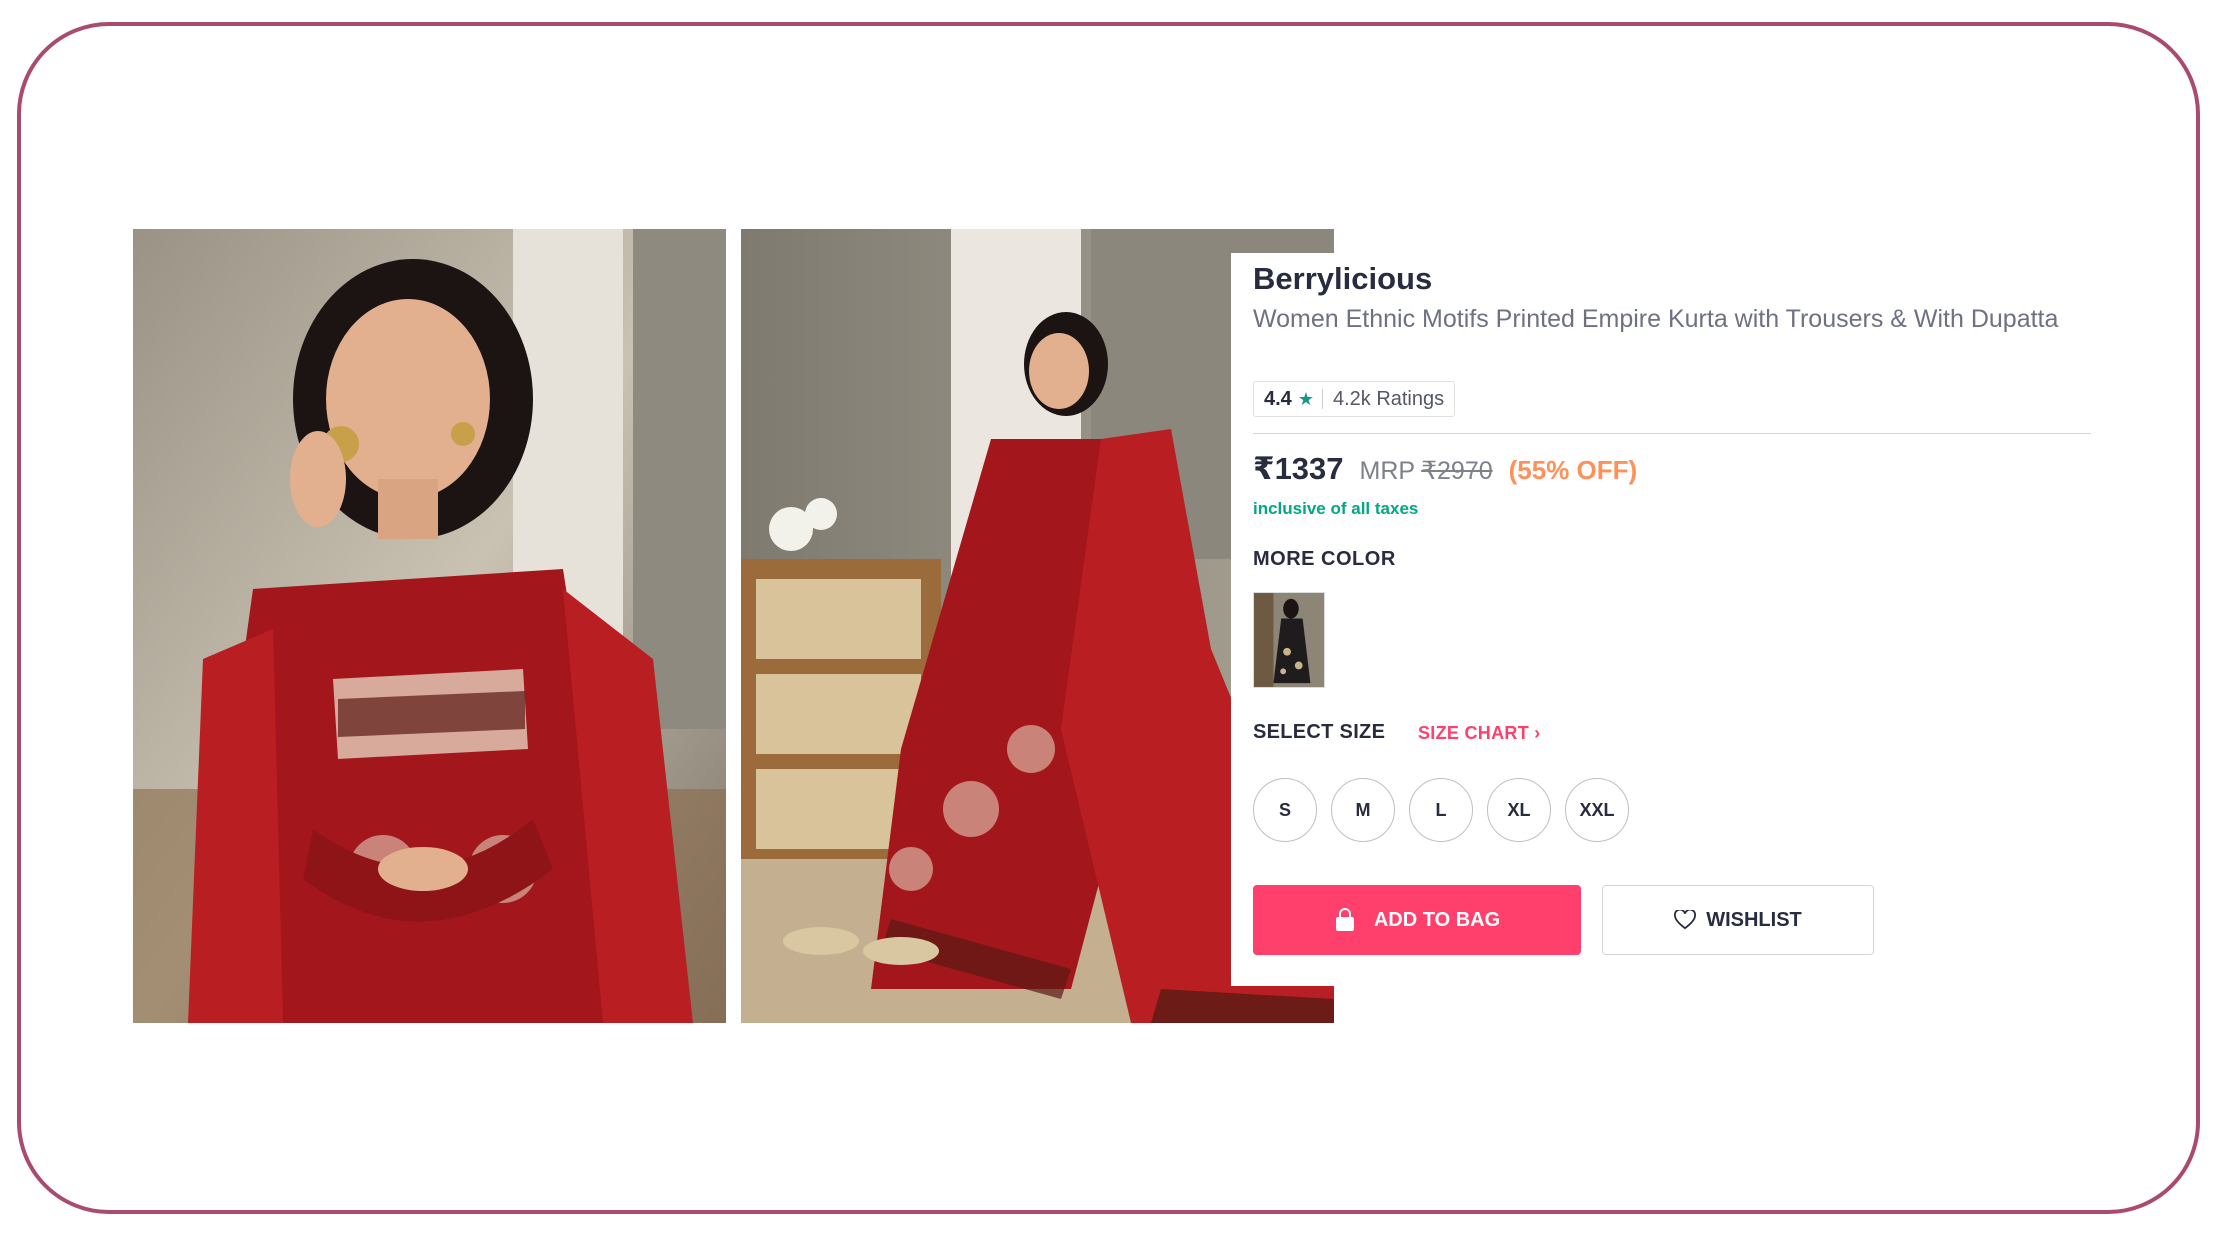 This screenshot has height=1240, width=2223. Describe the element at coordinates (1278, 398) in the screenshot. I see `rating-value: 4.4` at that location.